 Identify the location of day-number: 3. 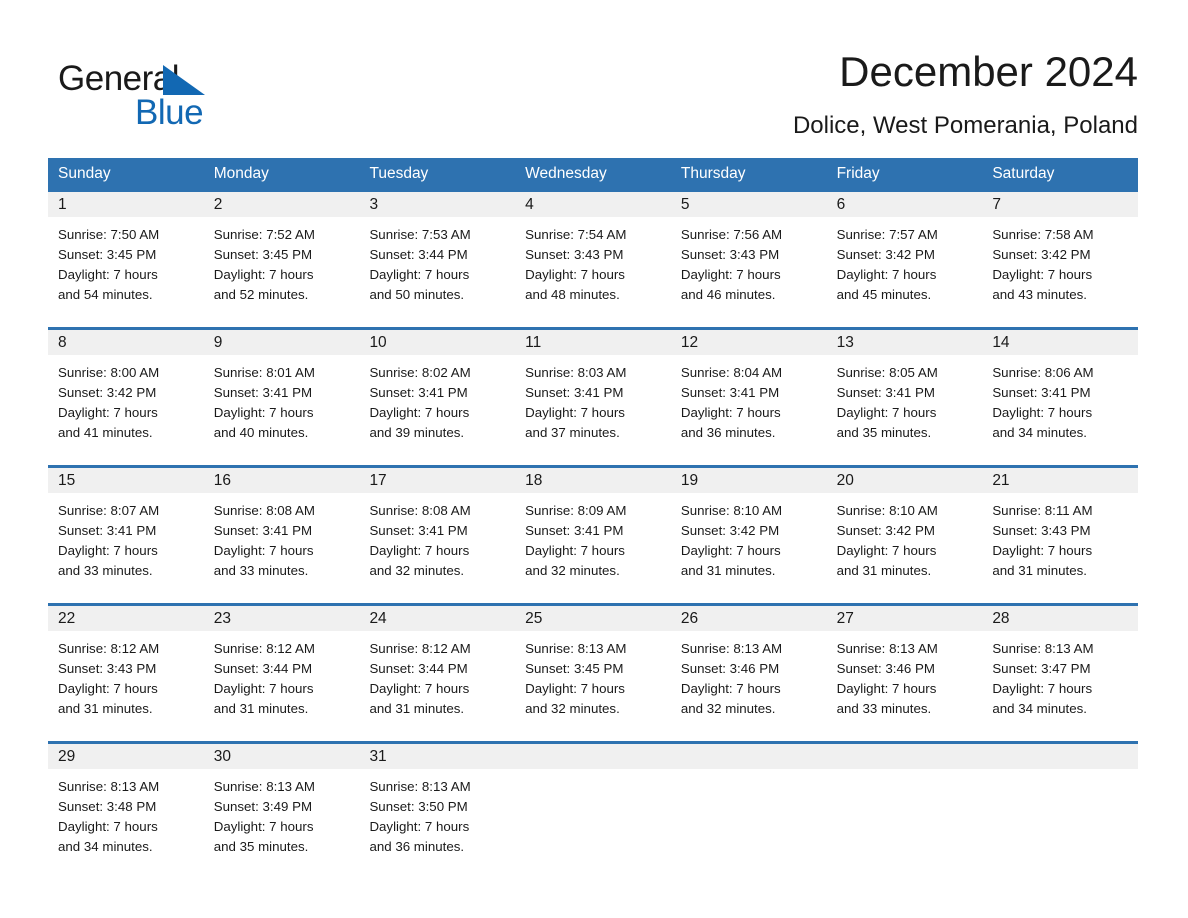
(437, 204).